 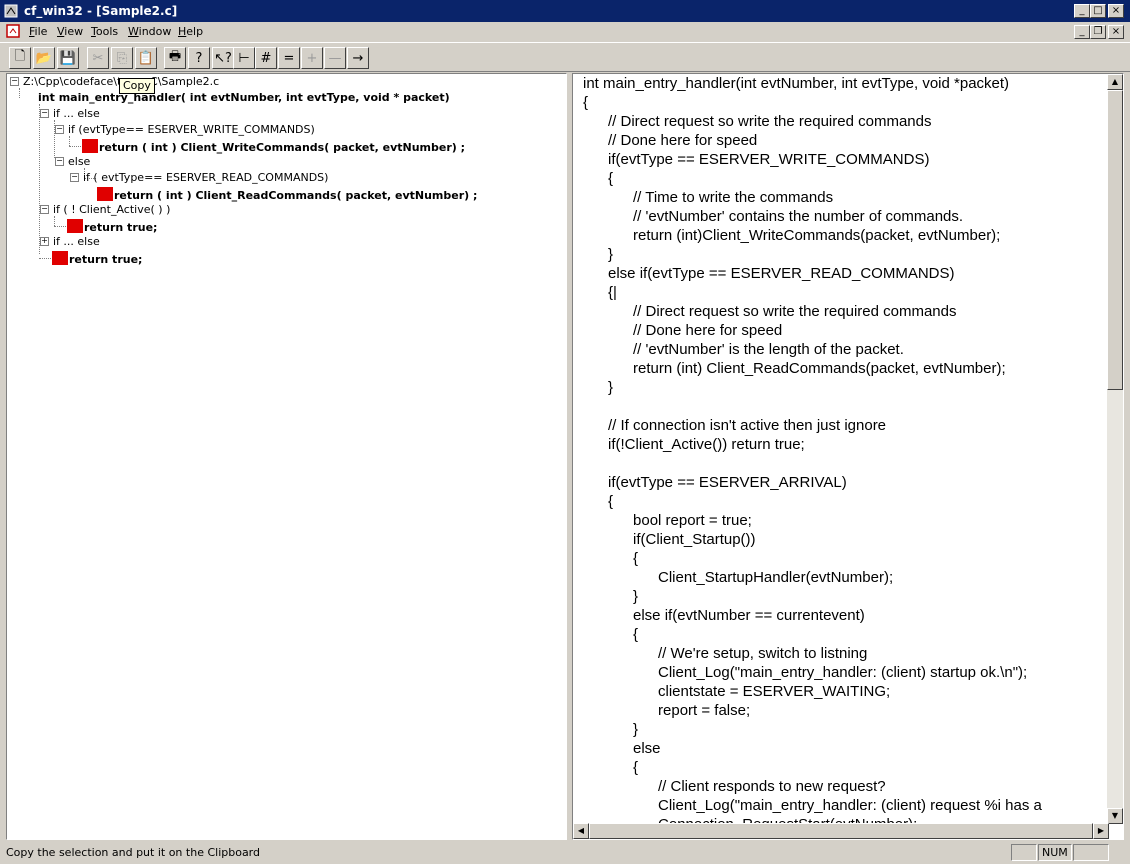 I want to click on code-line: // Client responds to new request?, so click(x=812, y=786).